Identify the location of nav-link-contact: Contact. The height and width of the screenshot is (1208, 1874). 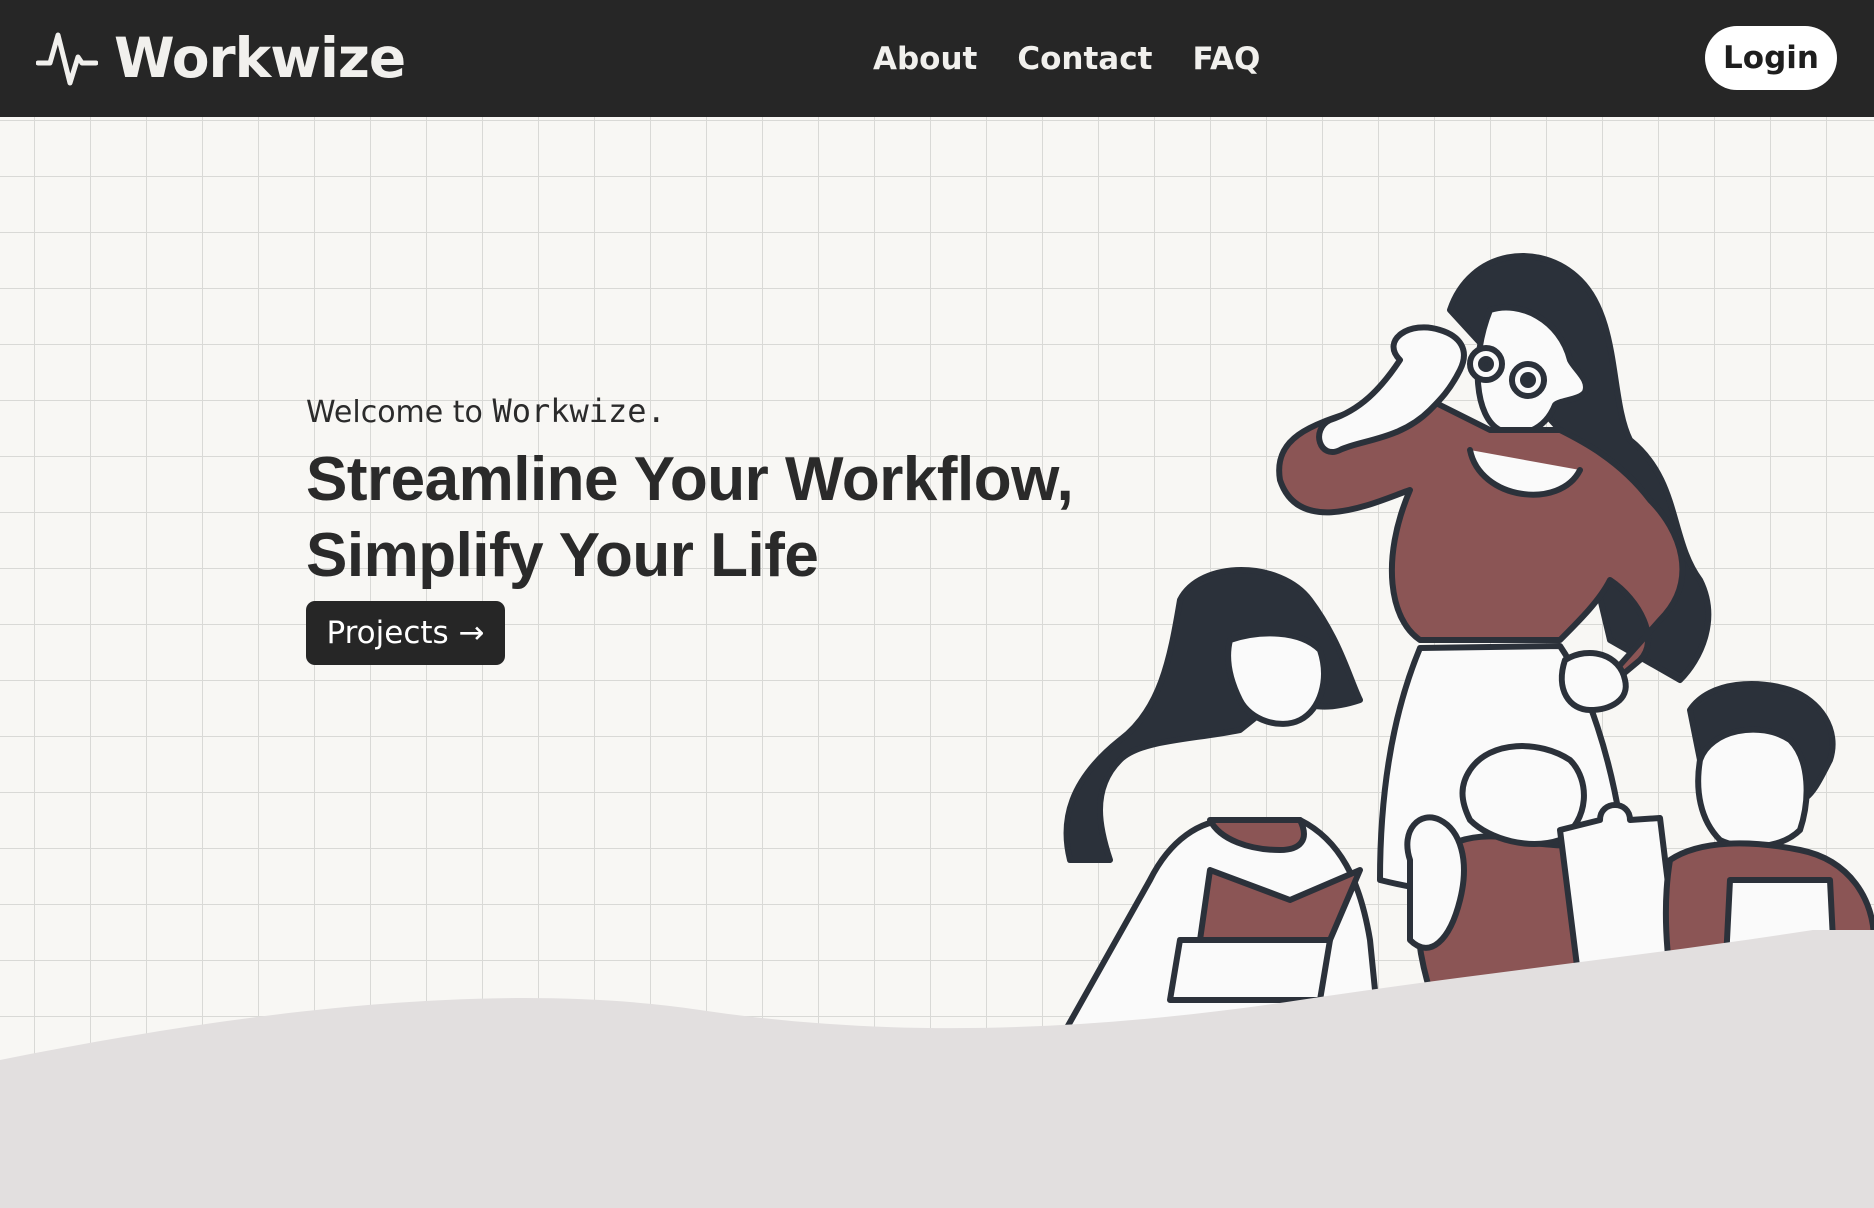
(1084, 59).